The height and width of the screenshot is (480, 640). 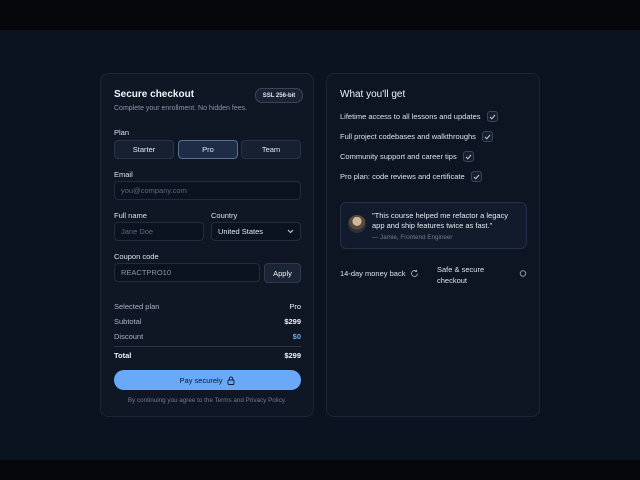 What do you see at coordinates (122, 132) in the screenshot?
I see `plan-label: Plan` at bounding box center [122, 132].